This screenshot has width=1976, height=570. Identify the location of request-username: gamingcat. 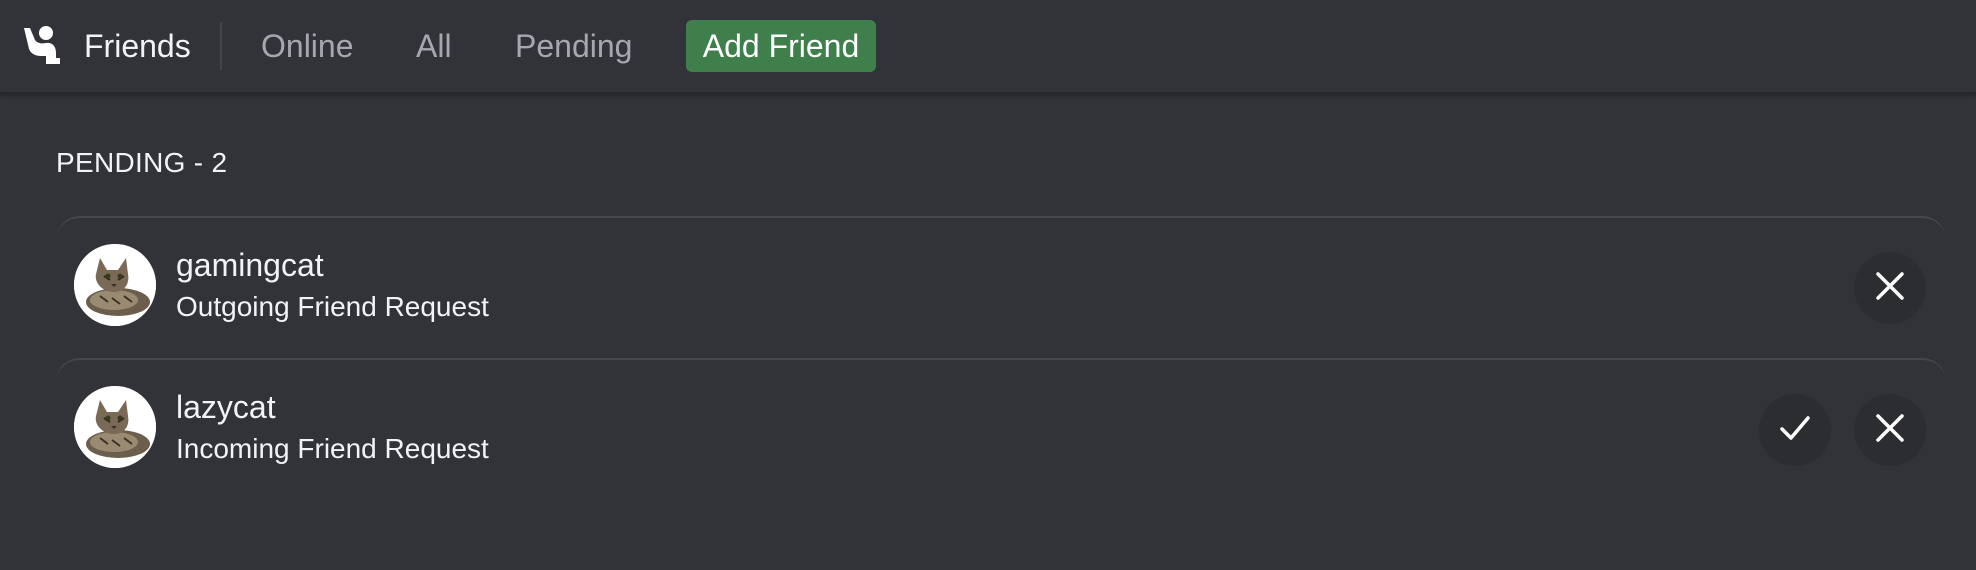
(250, 265).